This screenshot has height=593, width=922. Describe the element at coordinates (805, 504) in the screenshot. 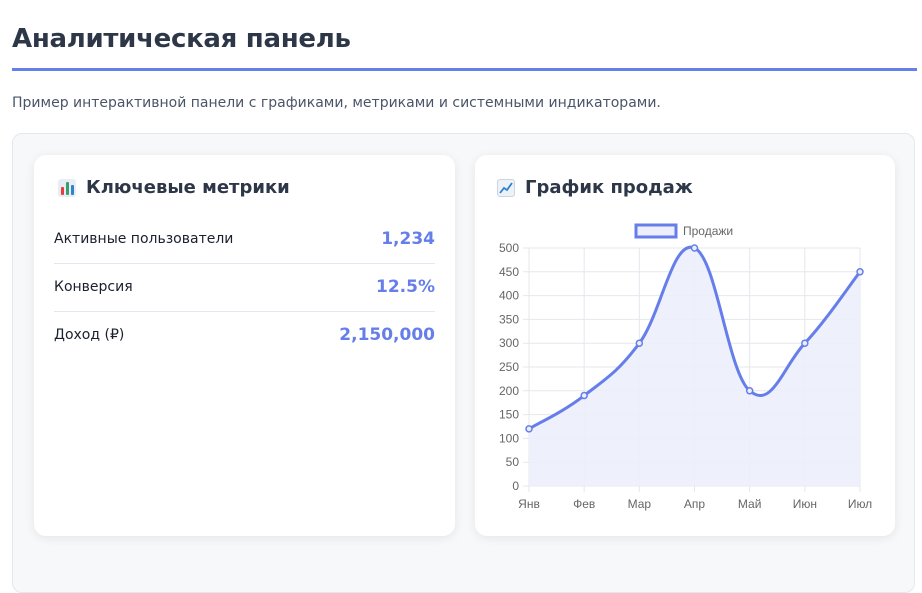

I see `x-tick-label: Июн` at that location.